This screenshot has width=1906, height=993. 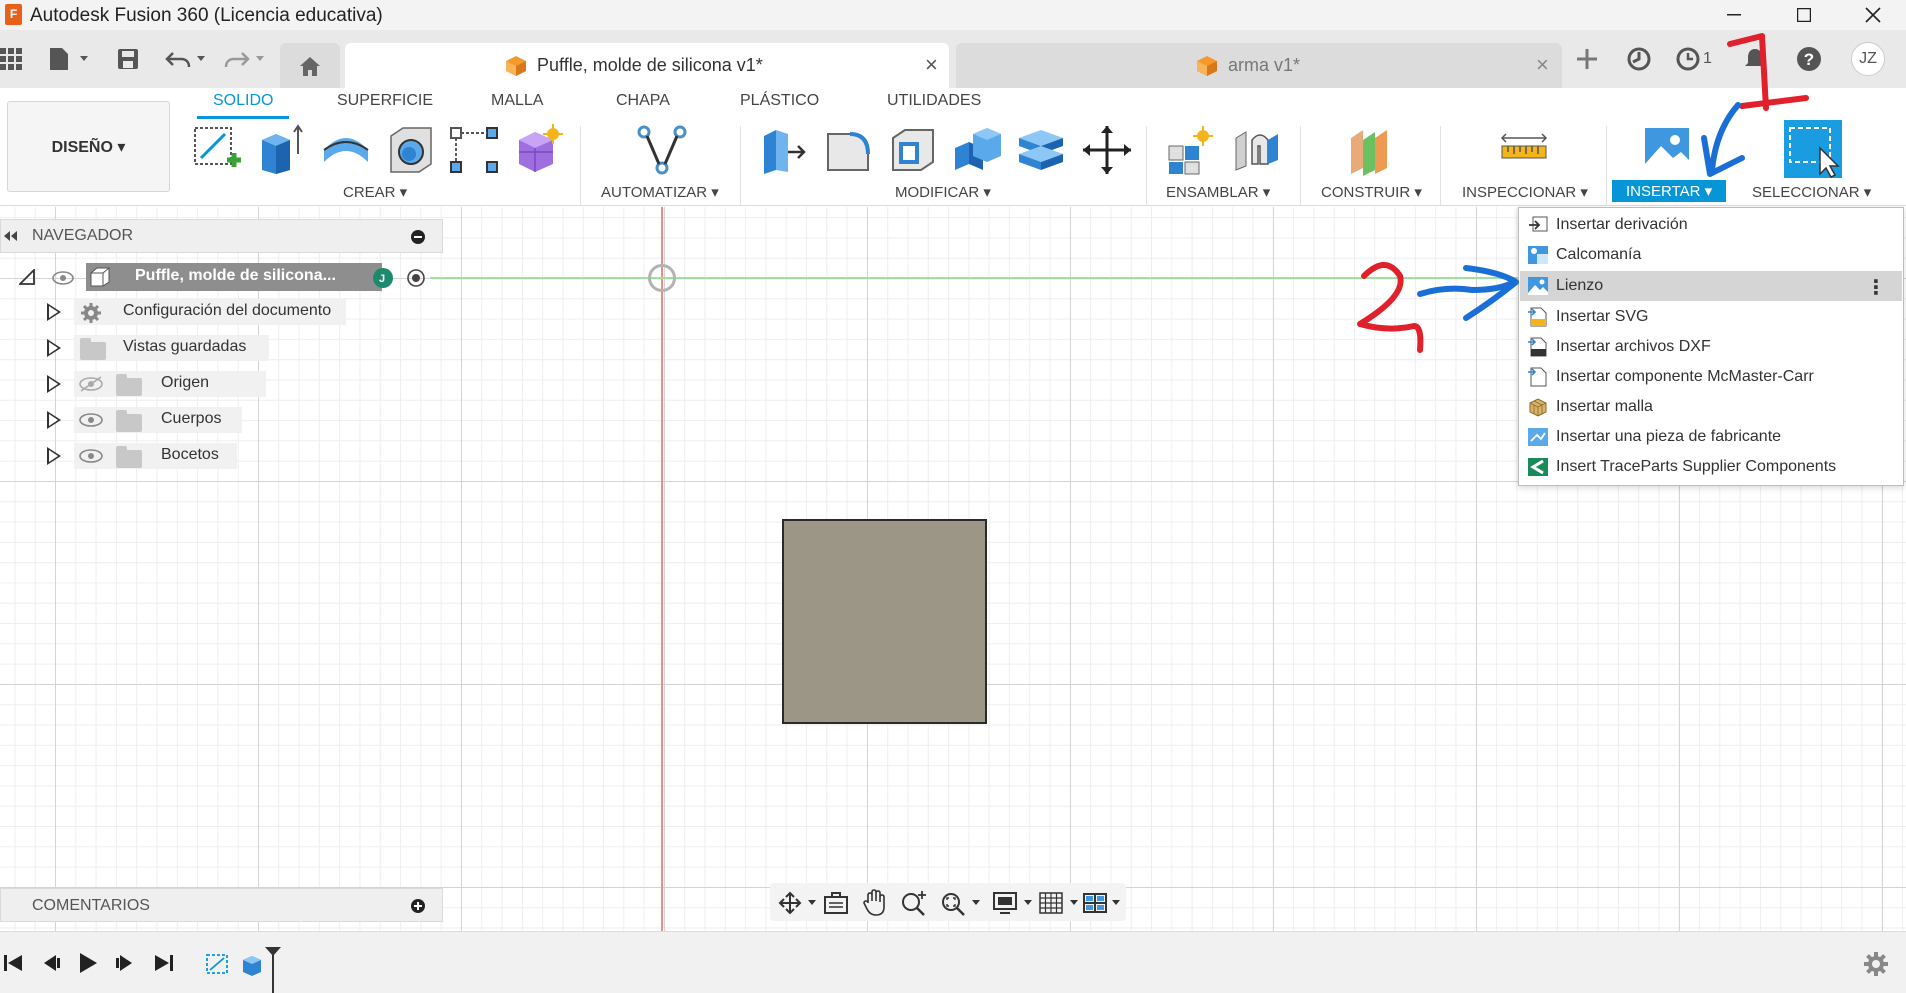 I want to click on group-insertar: INSERTAR ▾, so click(x=1669, y=191).